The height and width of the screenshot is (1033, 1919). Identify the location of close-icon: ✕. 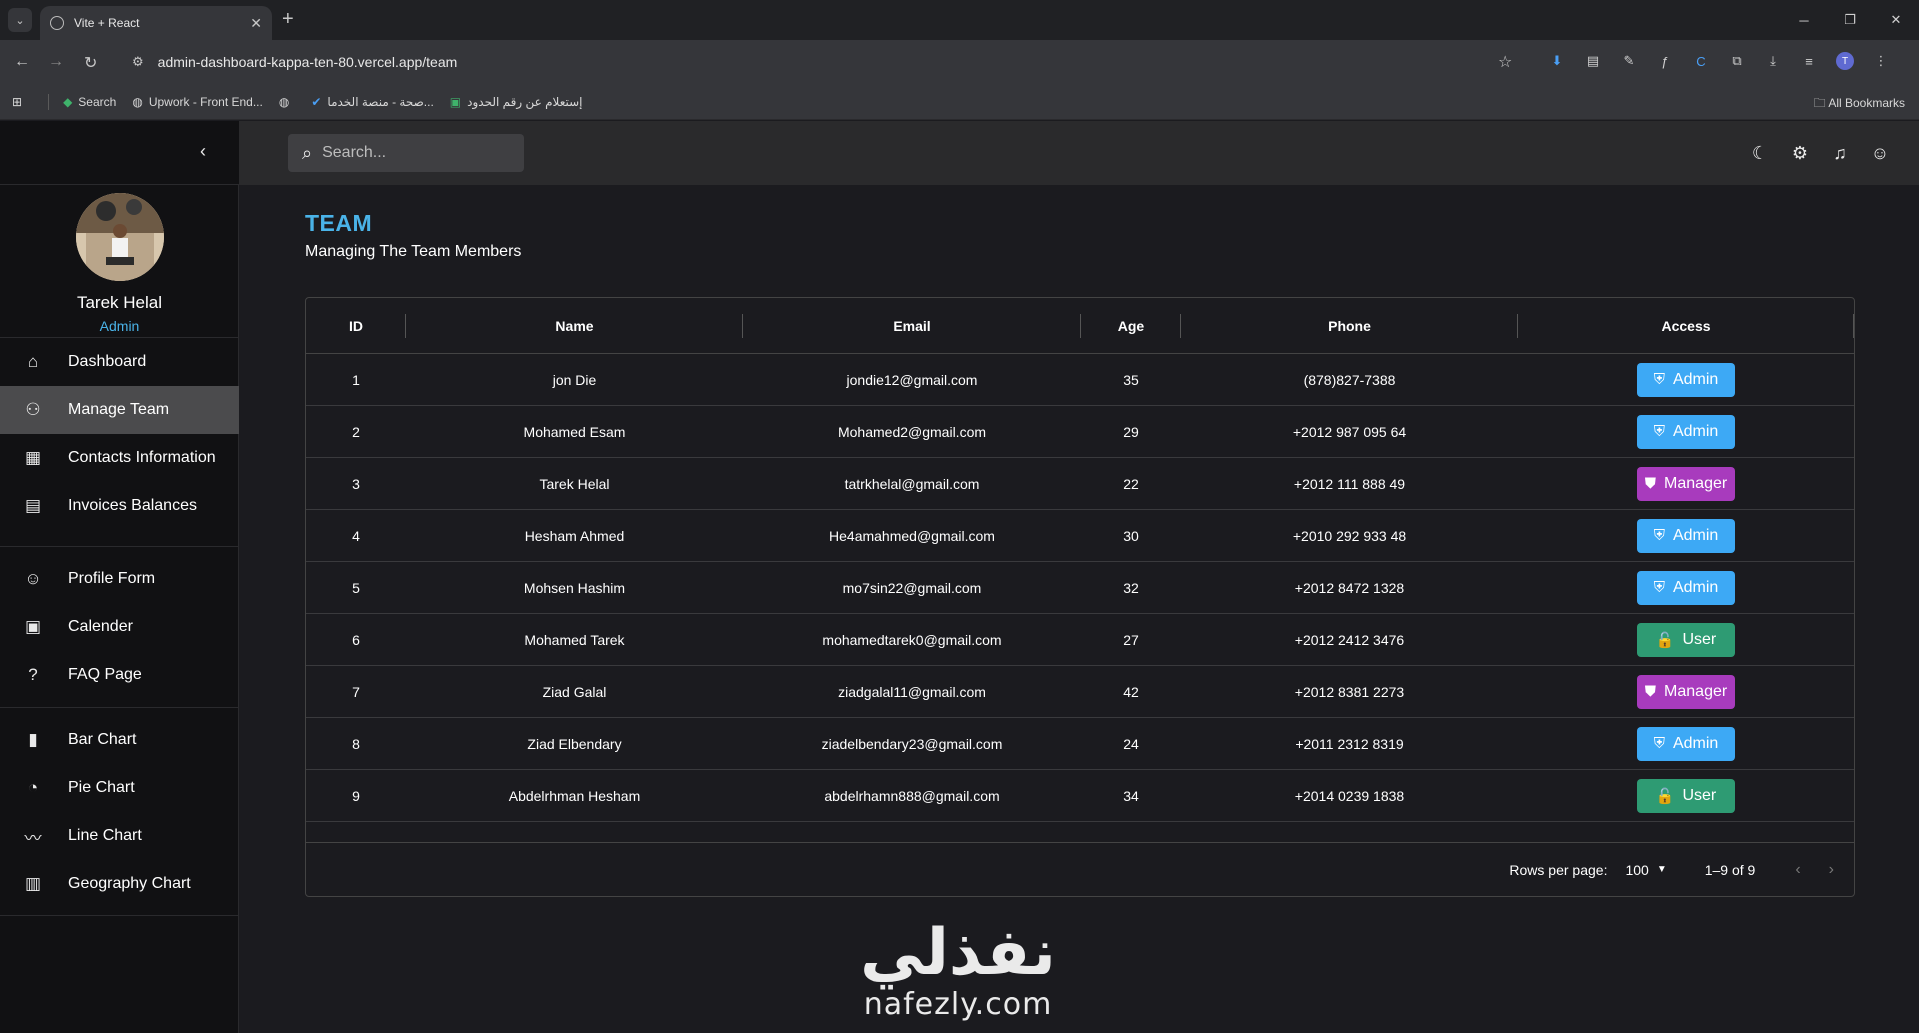
(256, 23).